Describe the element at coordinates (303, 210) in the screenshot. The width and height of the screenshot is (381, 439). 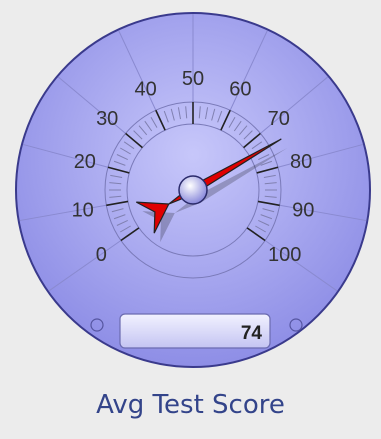
I see `tick-label-90: 90` at that location.